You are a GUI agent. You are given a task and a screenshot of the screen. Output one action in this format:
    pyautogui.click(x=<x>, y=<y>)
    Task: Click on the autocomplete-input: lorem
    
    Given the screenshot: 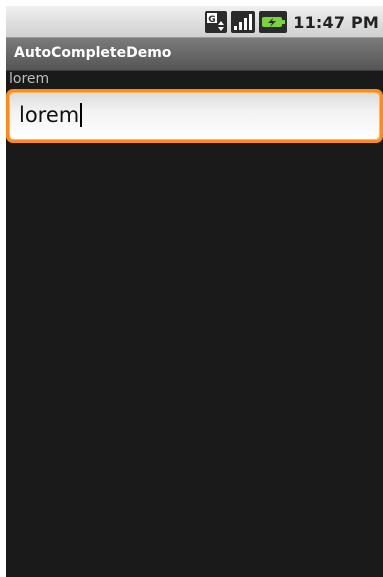 What is the action you would take?
    pyautogui.click(x=51, y=115)
    